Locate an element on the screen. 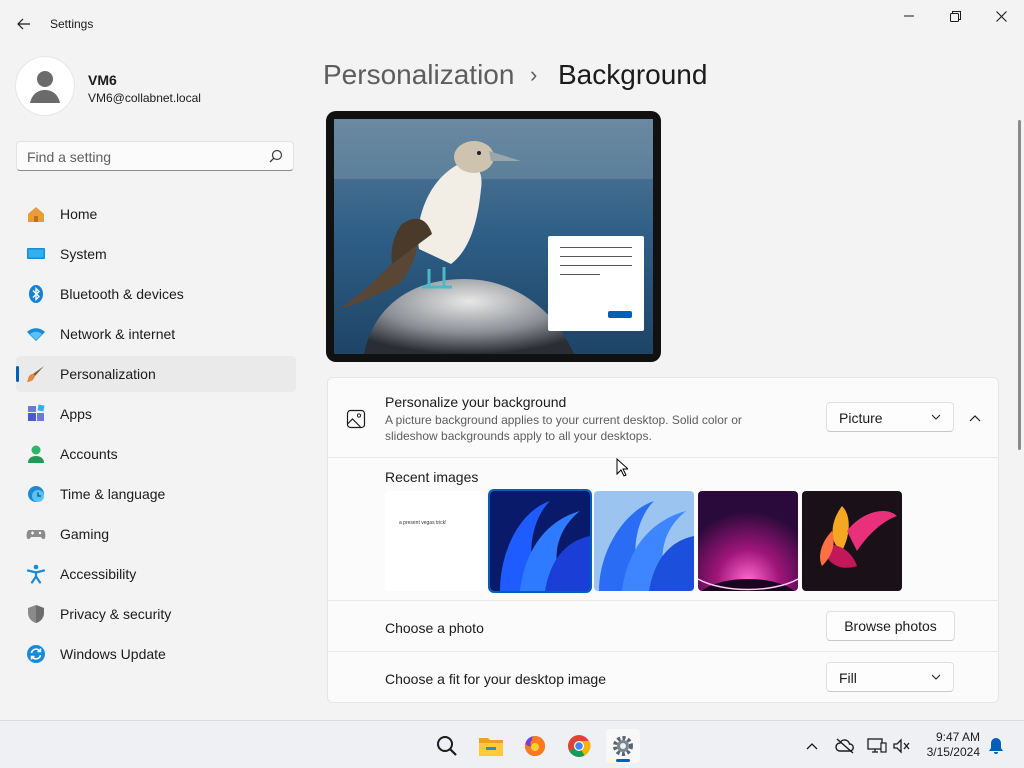 This screenshot has width=1024, height=768. volume-tray-button is located at coordinates (902, 746).